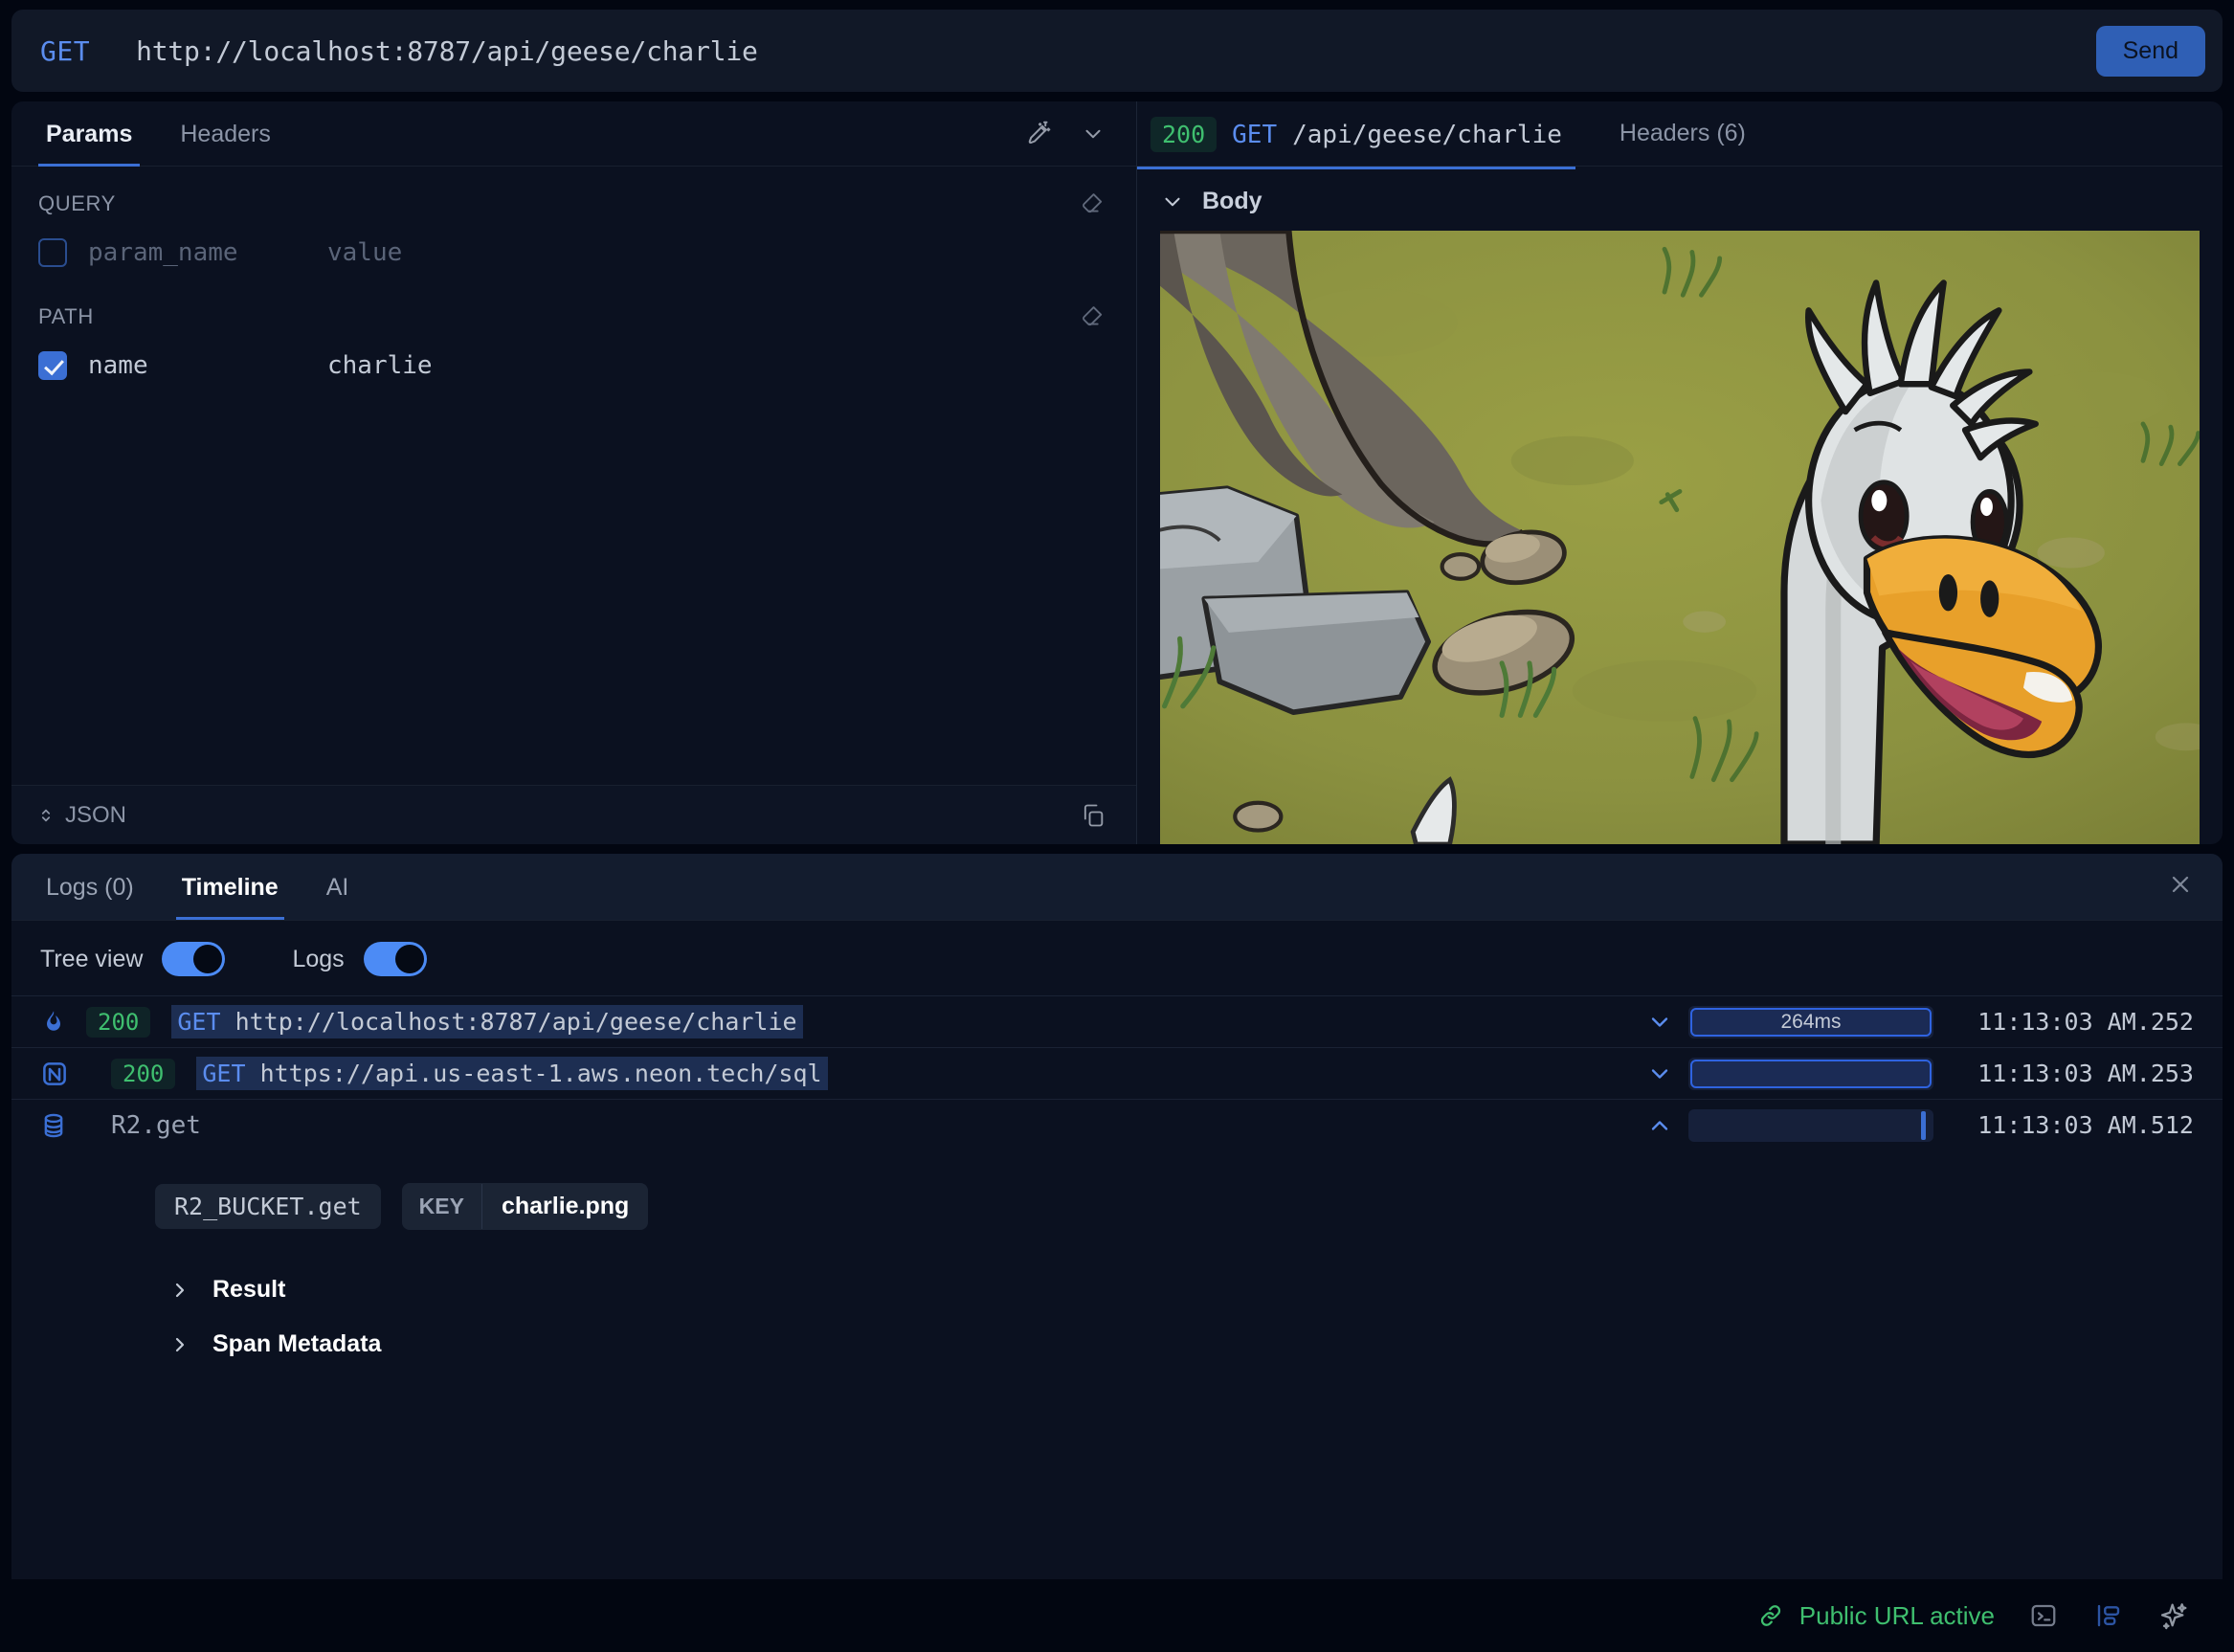 The image size is (2234, 1652). Describe the element at coordinates (1093, 815) in the screenshot. I see `copy-icon` at that location.